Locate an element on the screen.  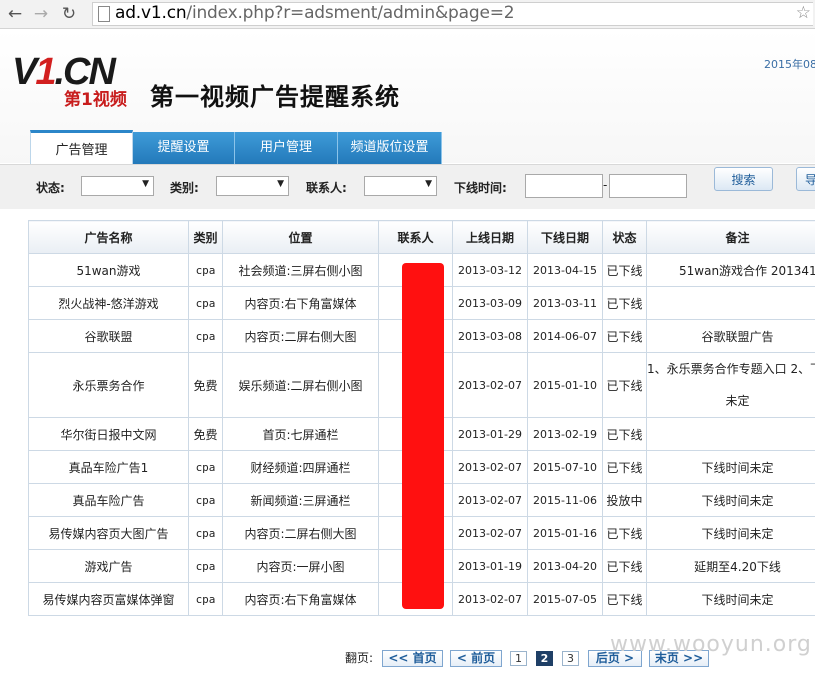
column-header: 位置 is located at coordinates (300, 237).